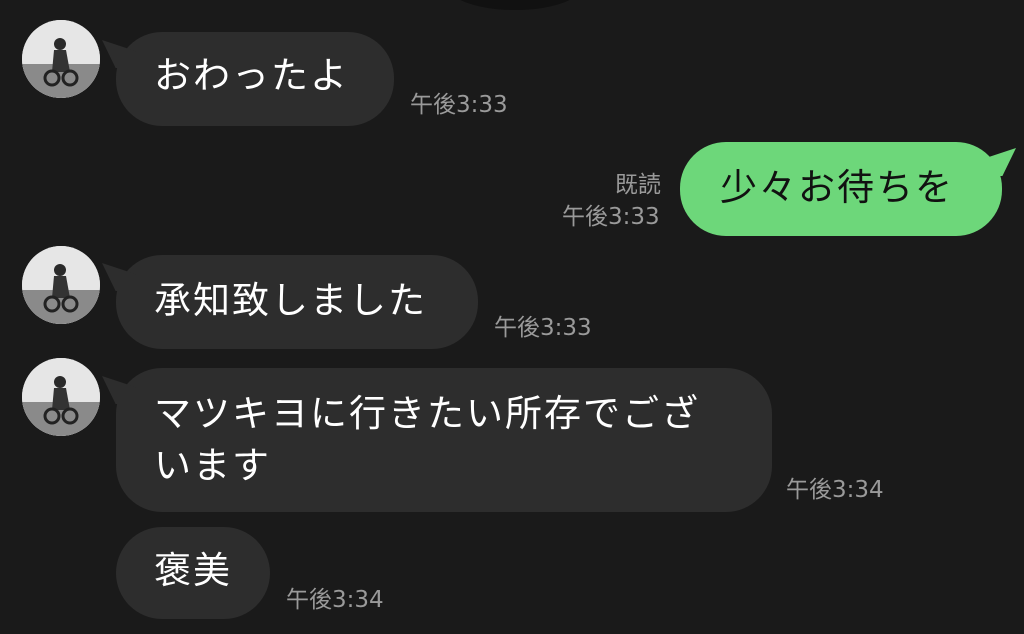 This screenshot has width=1024, height=634. What do you see at coordinates (193, 570) in the screenshot?
I see `message-text: 褒美` at bounding box center [193, 570].